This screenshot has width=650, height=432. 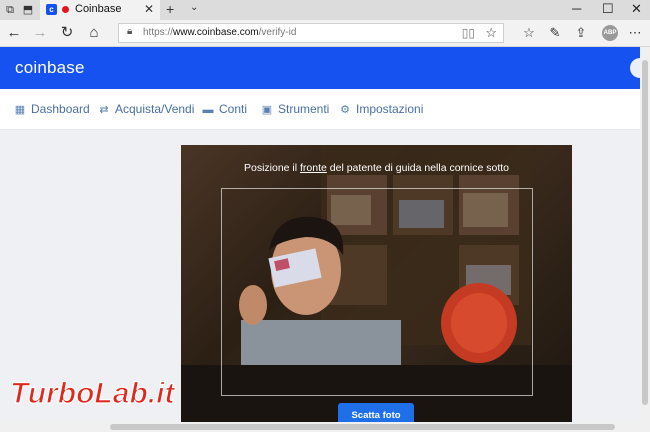 I want to click on back-arrow-icon: ←, so click(x=14, y=33).